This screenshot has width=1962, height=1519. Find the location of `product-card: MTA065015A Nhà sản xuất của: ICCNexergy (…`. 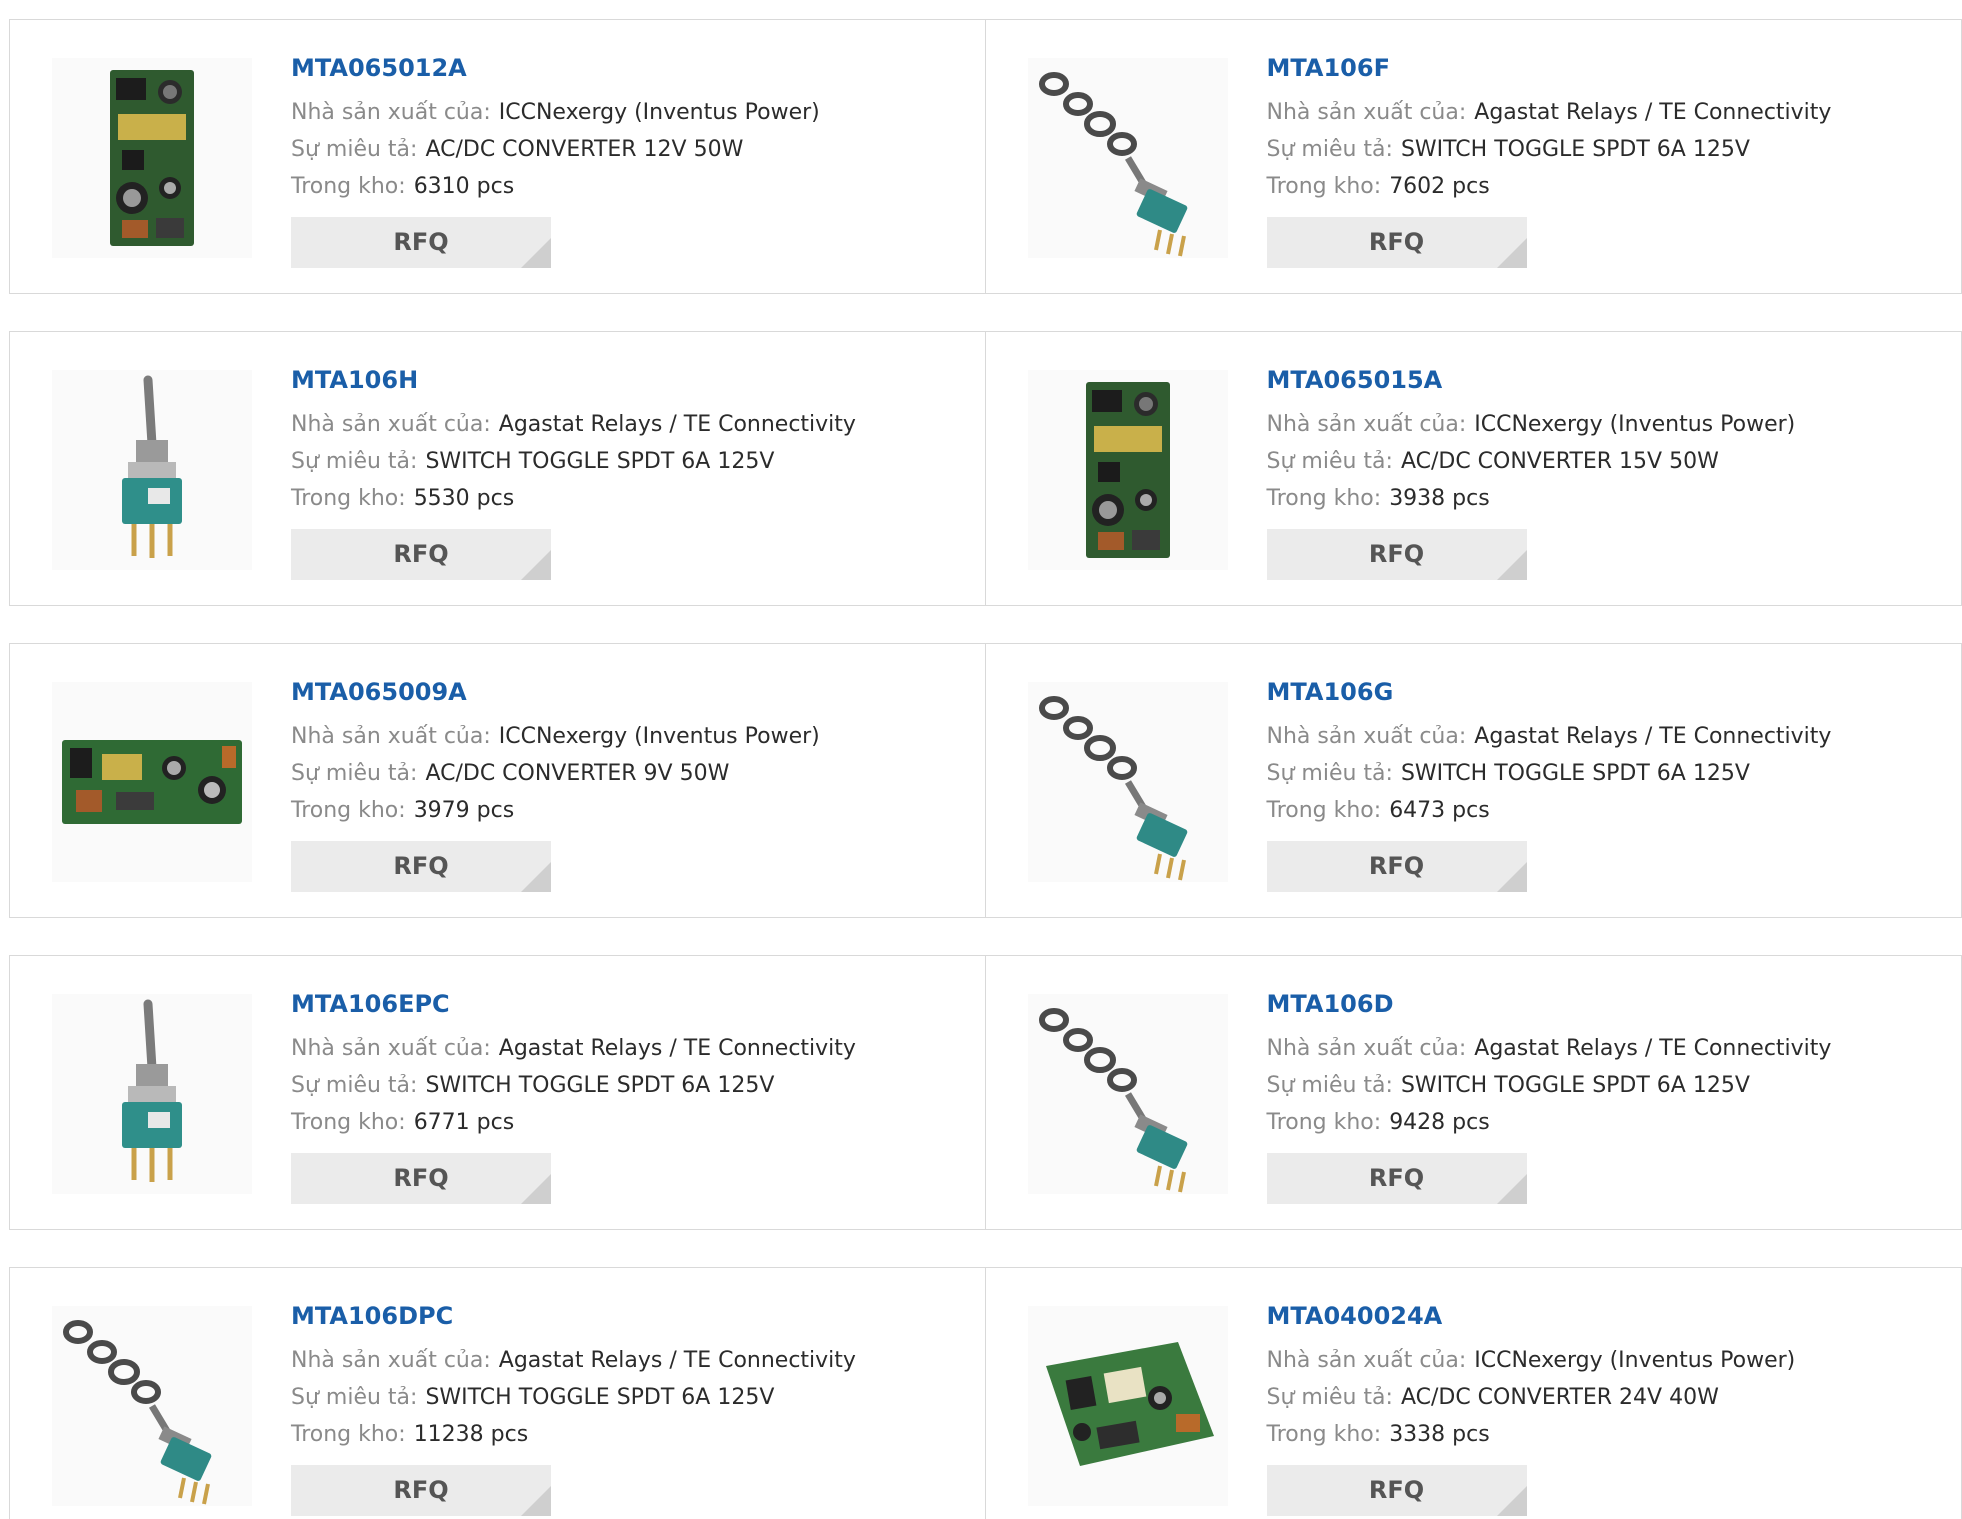

product-card: MTA065015A Nhà sản xuất của: ICCNexergy (… is located at coordinates (1473, 468).